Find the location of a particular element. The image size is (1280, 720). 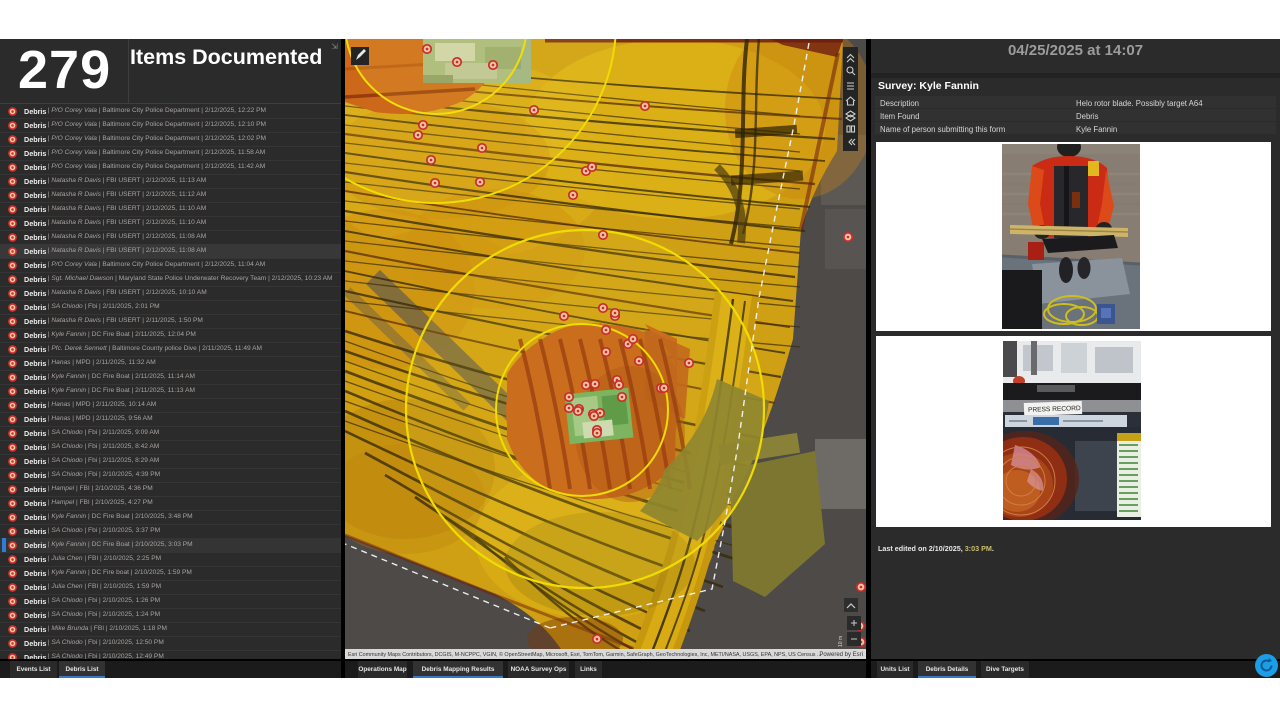

svg-text: 10 m is located at coordinates (841, 641).